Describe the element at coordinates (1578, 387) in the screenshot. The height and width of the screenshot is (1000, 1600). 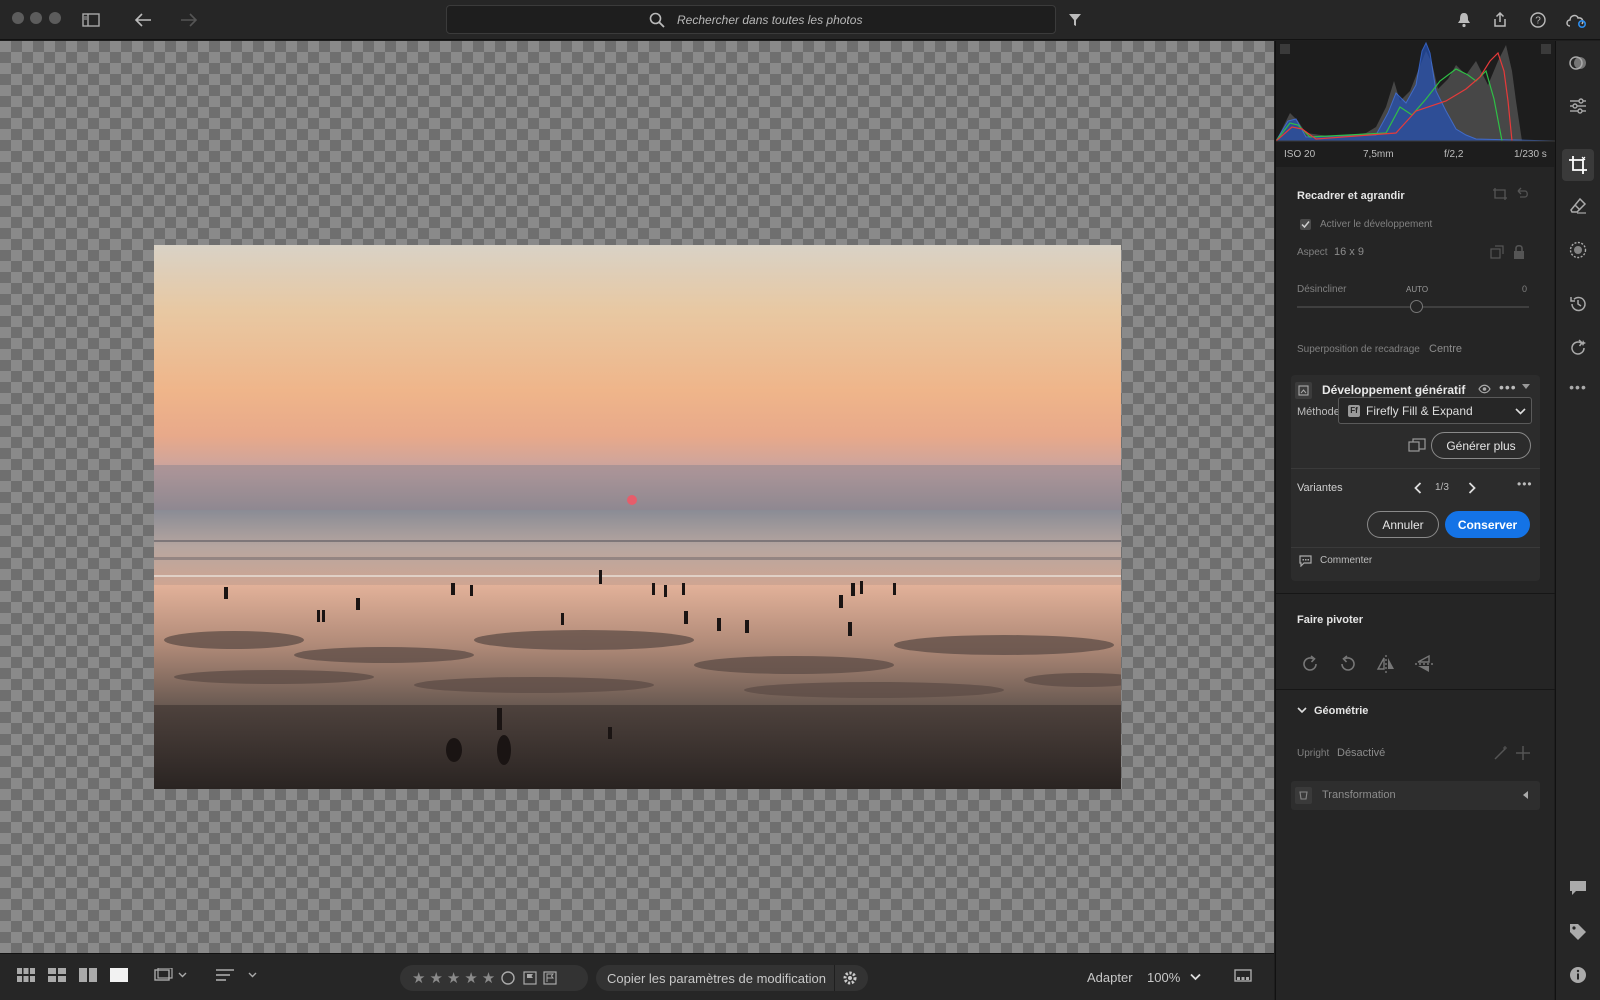
I see `more-tools-icon: •••` at that location.